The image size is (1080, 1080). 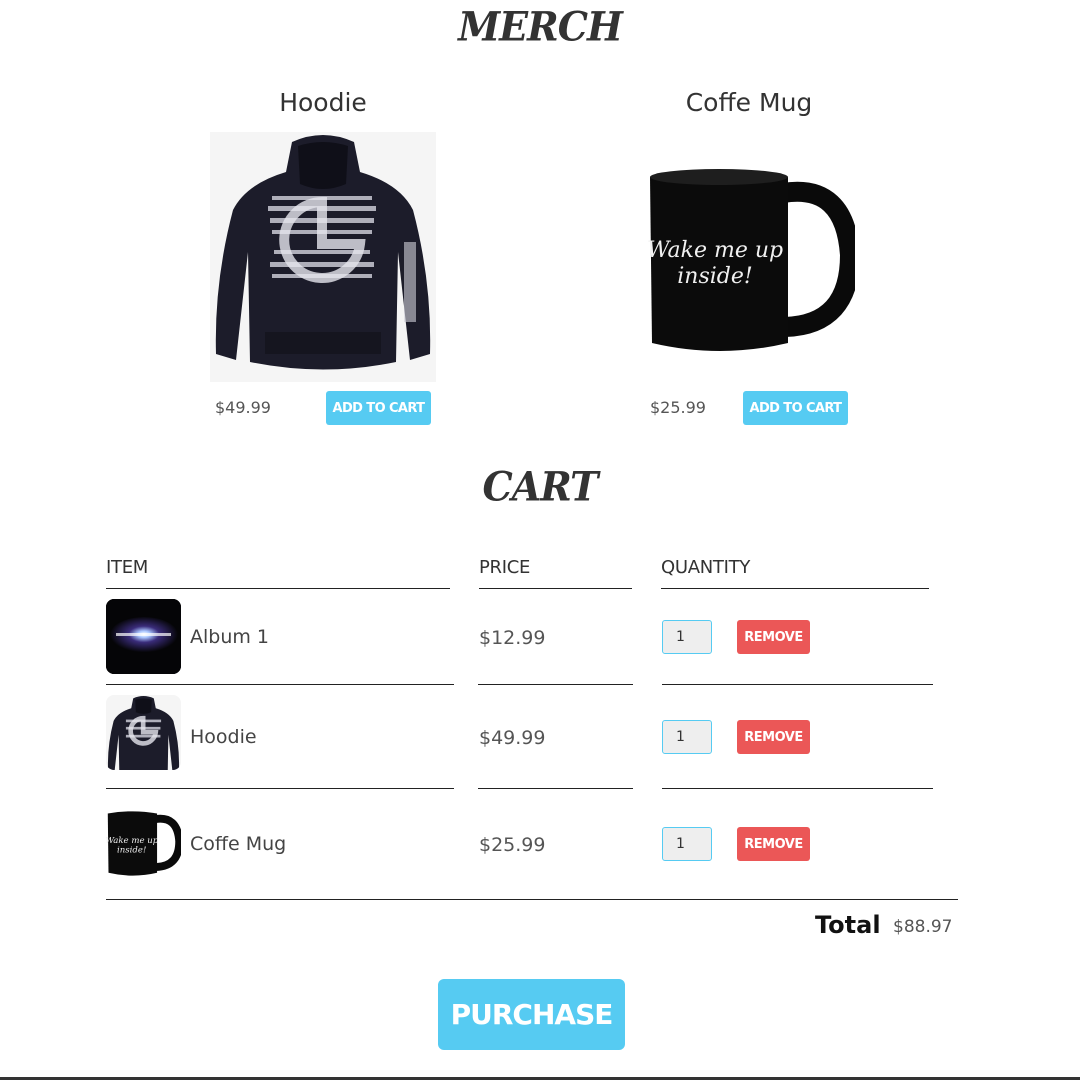 I want to click on add-to-cart-button-hoodie: ADD TO CART, so click(x=378, y=408).